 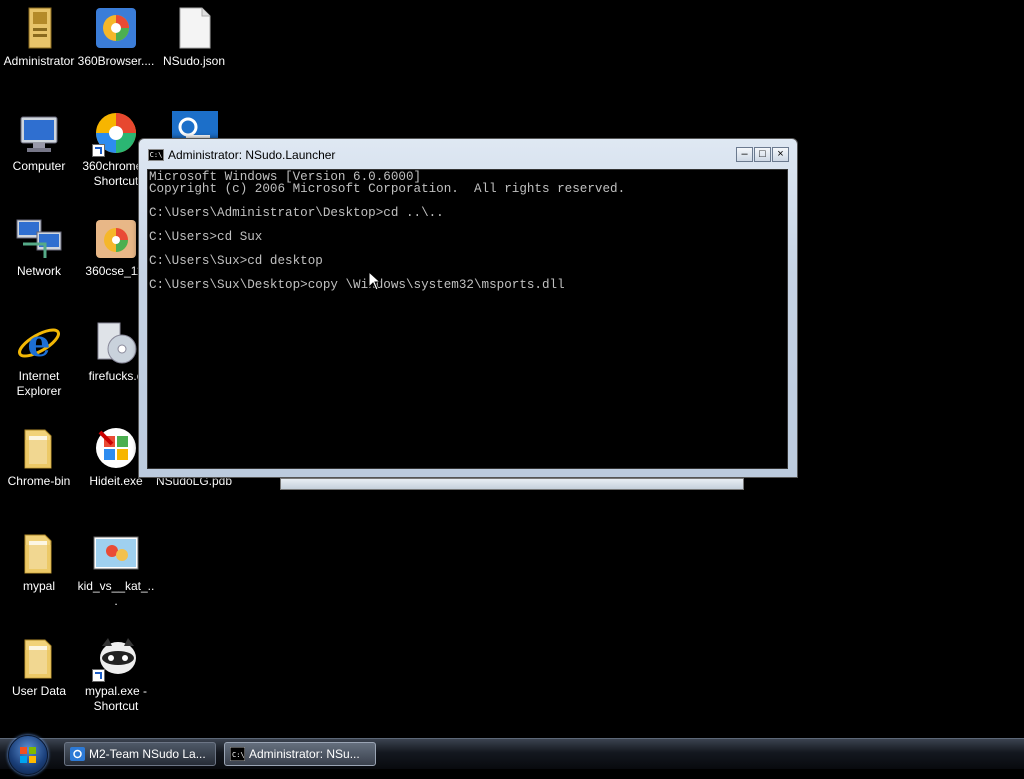 I want to click on raccoon-app-icon, so click(x=116, y=658).